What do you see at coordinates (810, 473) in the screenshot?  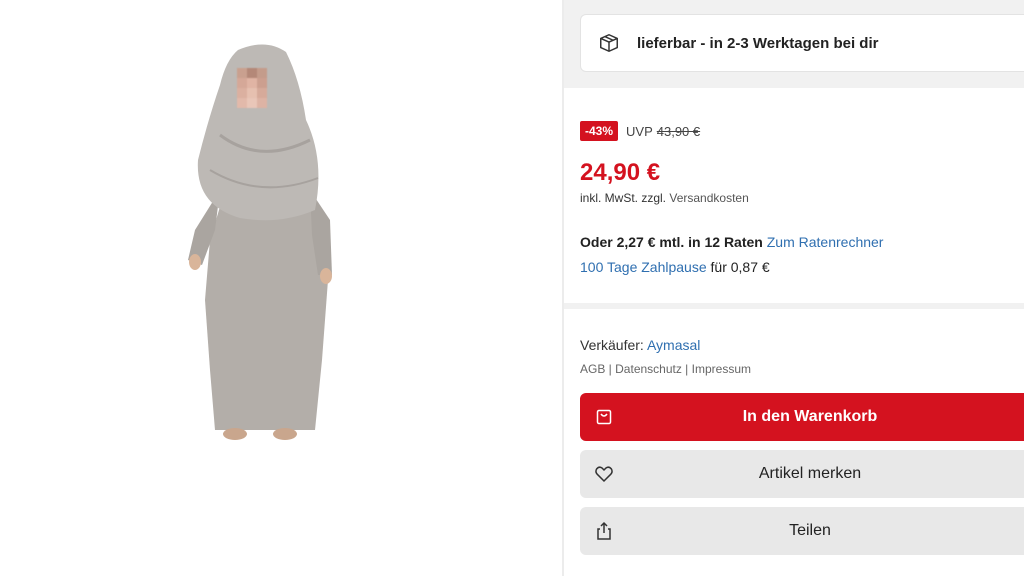 I see `watchlist-label: Artikel merken` at bounding box center [810, 473].